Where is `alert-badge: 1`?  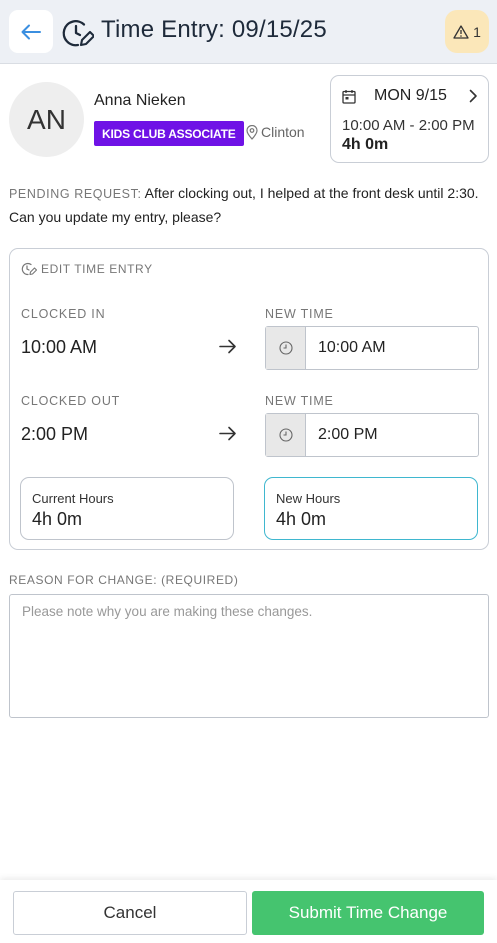
alert-badge: 1 is located at coordinates (467, 31).